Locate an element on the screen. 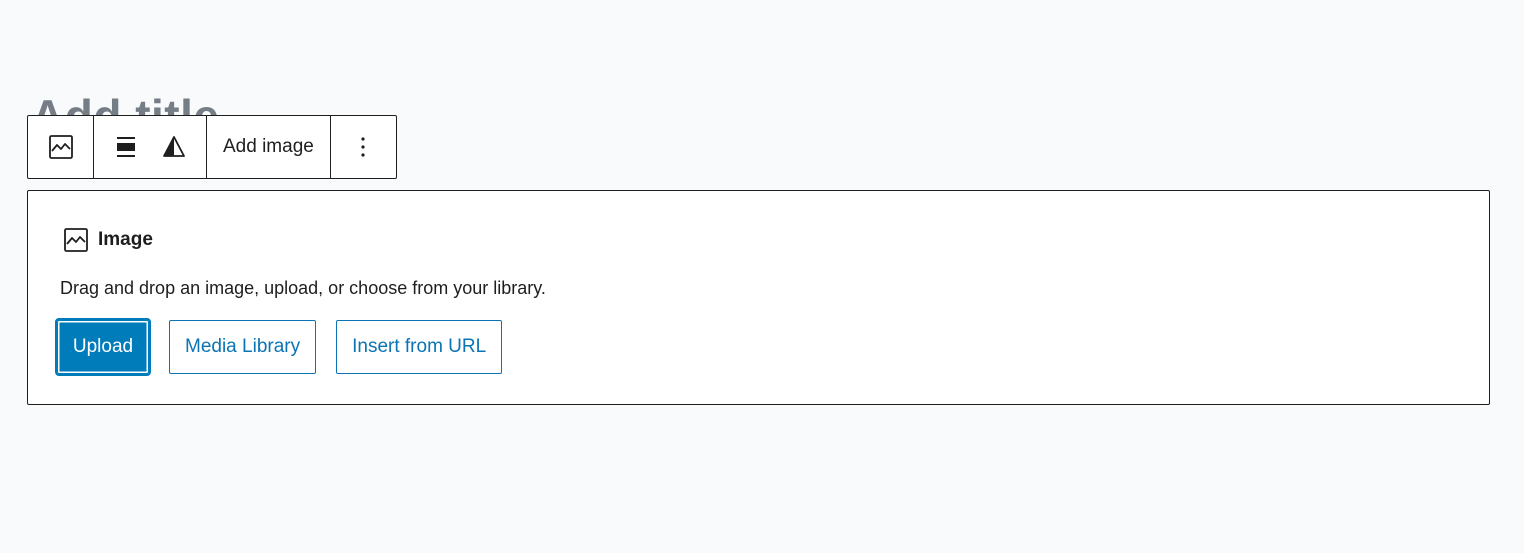 Image resolution: width=1524 pixels, height=553 pixels. more-options-button is located at coordinates (363, 147).